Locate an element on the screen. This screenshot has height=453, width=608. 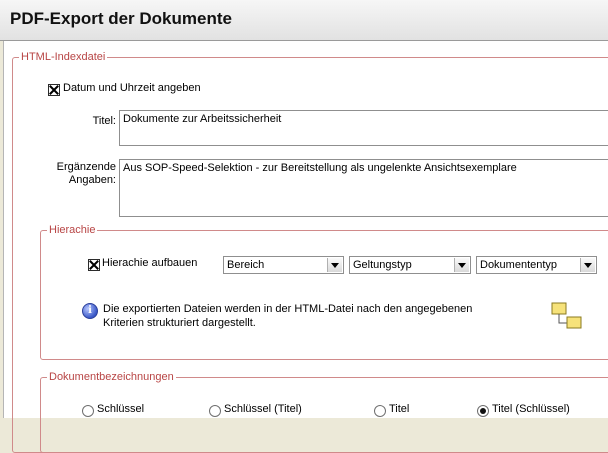
html-index-legend: HTML-Indexdatei is located at coordinates (63, 57).